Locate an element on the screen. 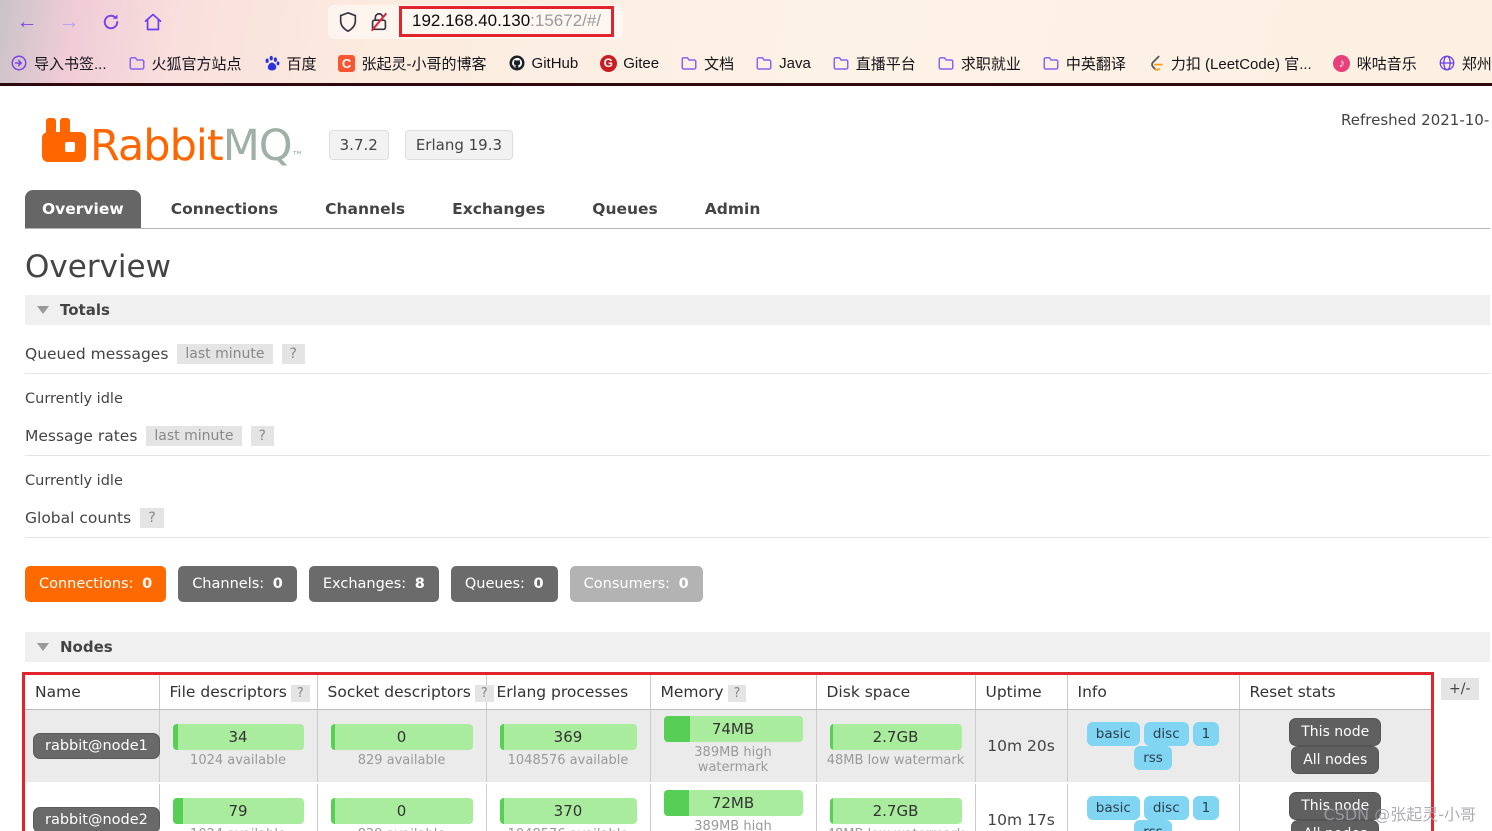  bookmark-item: 直播平台 is located at coordinates (874, 63).